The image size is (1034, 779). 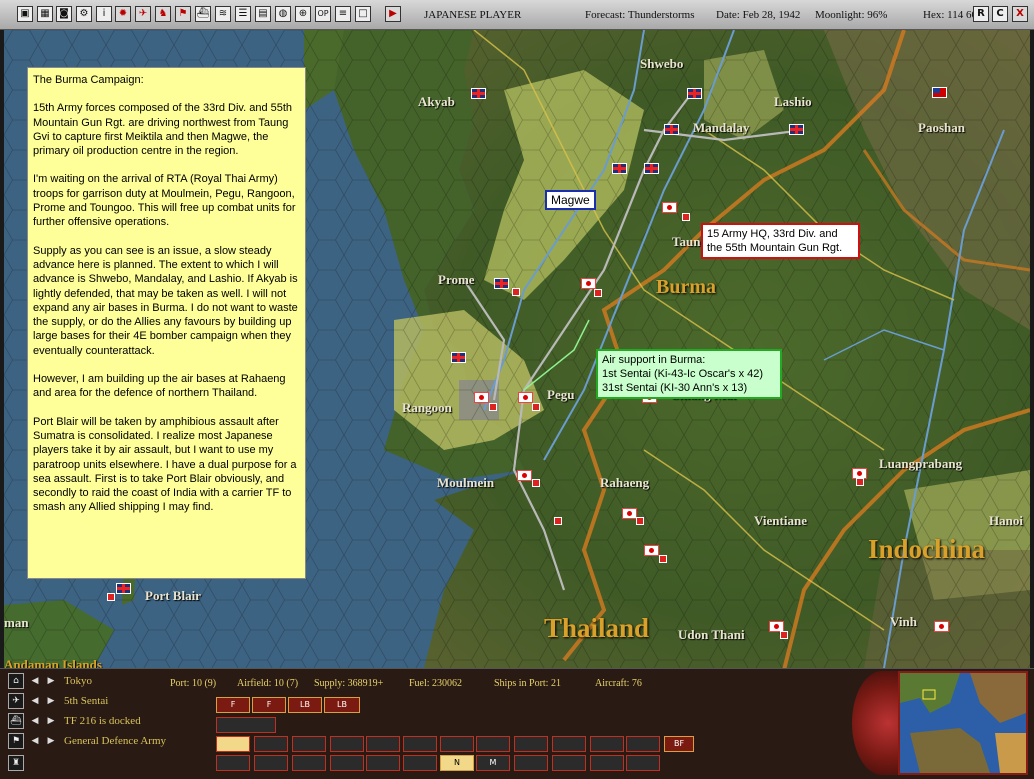 What do you see at coordinates (481, 397) in the screenshot?
I see `rangoon-base-icon` at bounding box center [481, 397].